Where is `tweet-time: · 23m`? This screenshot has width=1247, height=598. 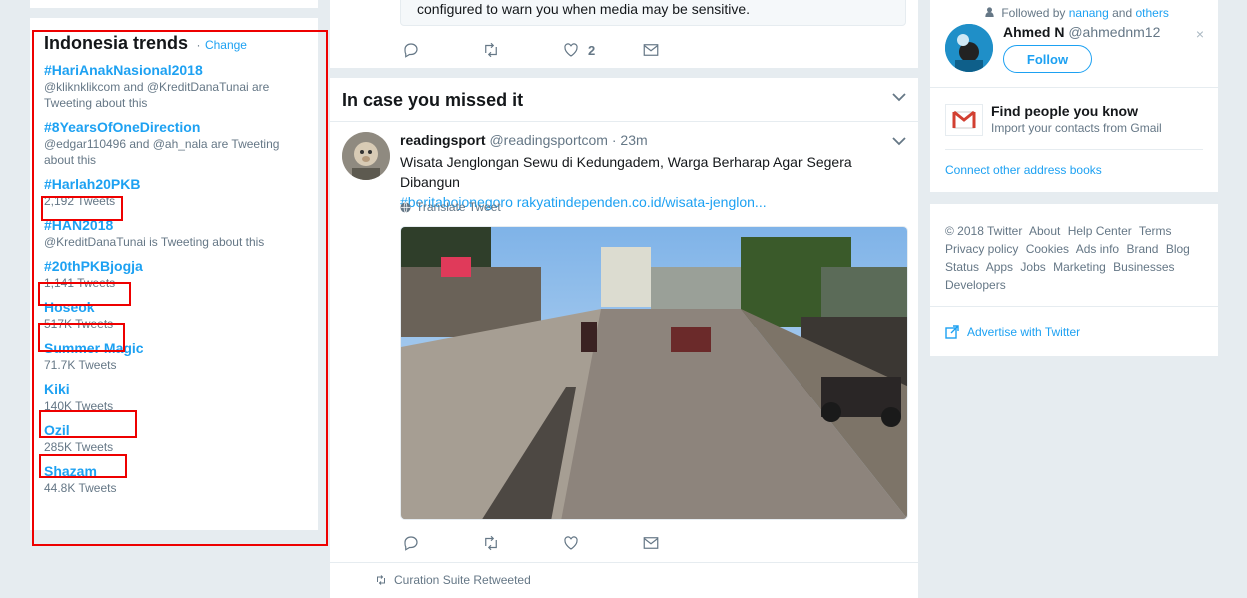 tweet-time: · 23m is located at coordinates (630, 140).